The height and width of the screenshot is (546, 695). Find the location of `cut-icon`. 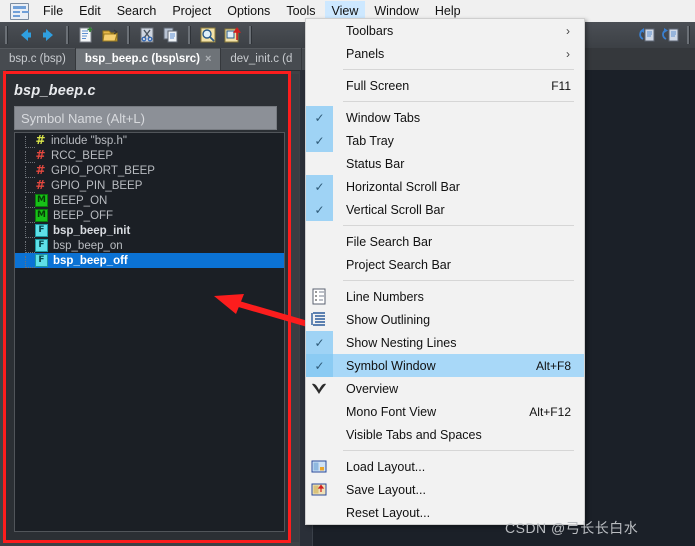

cut-icon is located at coordinates (147, 35).